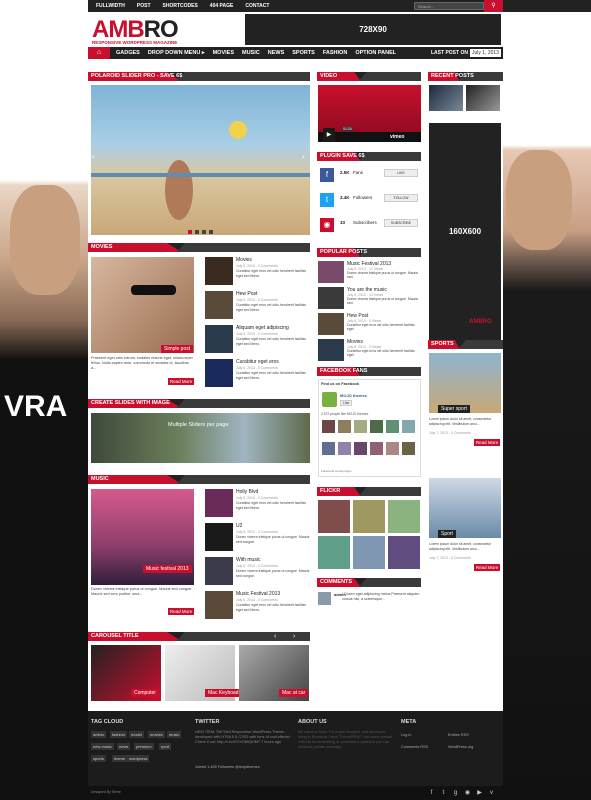 This screenshot has height=800, width=591. What do you see at coordinates (327, 225) in the screenshot?
I see `plugin-rss-icon: ◉` at bounding box center [327, 225].